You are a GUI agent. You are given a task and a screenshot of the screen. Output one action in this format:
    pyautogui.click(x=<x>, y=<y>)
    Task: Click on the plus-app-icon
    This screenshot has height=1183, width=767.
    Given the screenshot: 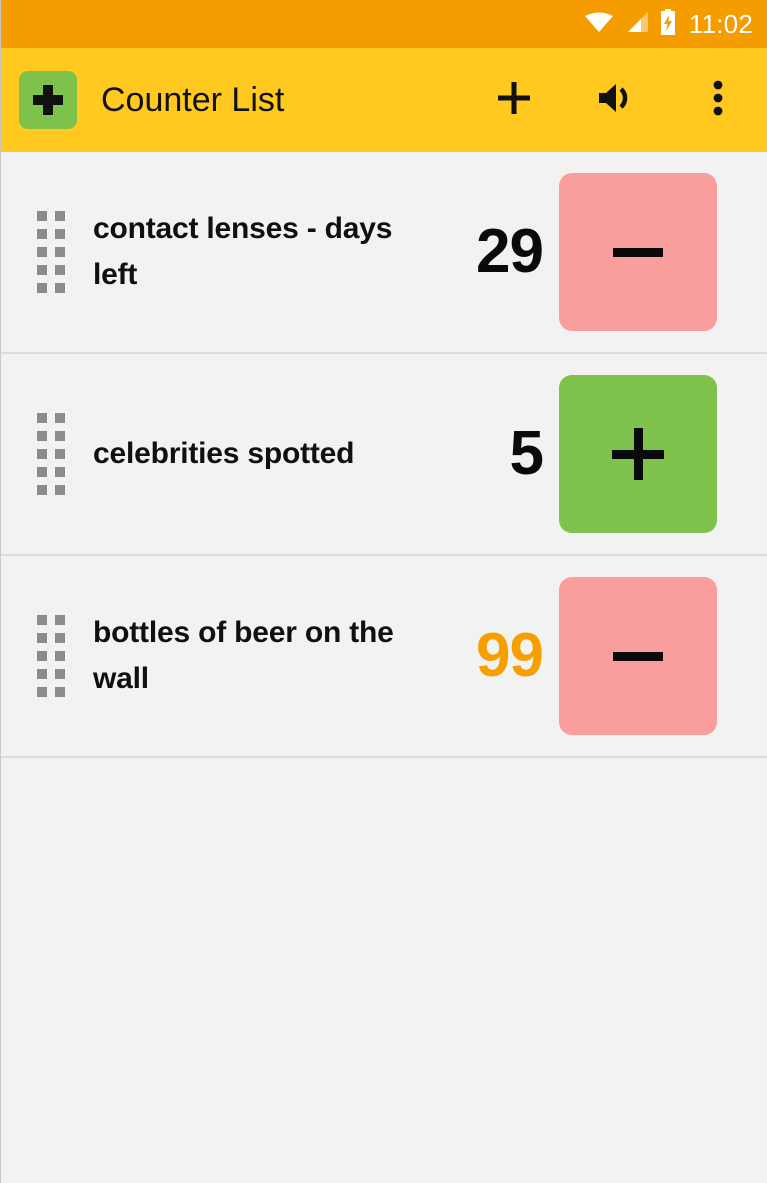 What is the action you would take?
    pyautogui.click(x=48, y=100)
    